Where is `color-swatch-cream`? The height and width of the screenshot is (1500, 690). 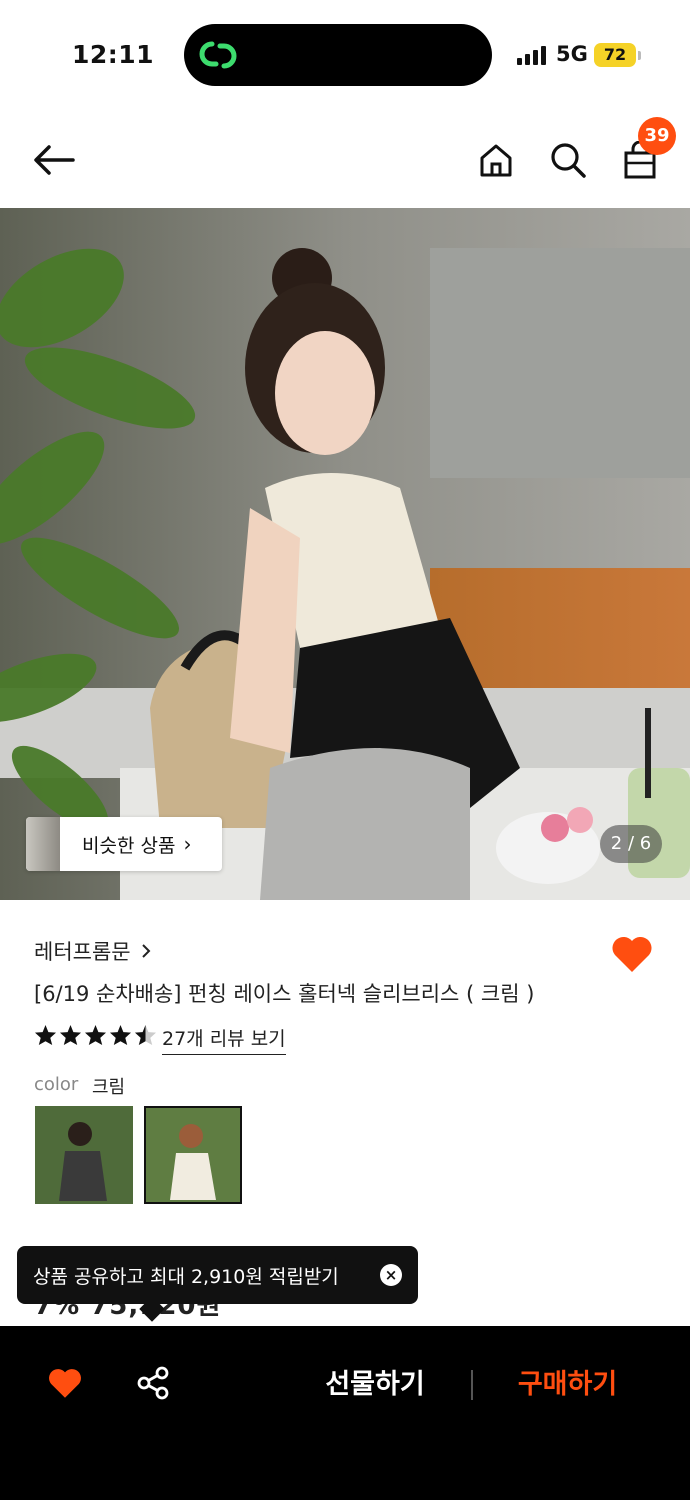 color-swatch-cream is located at coordinates (193, 1155).